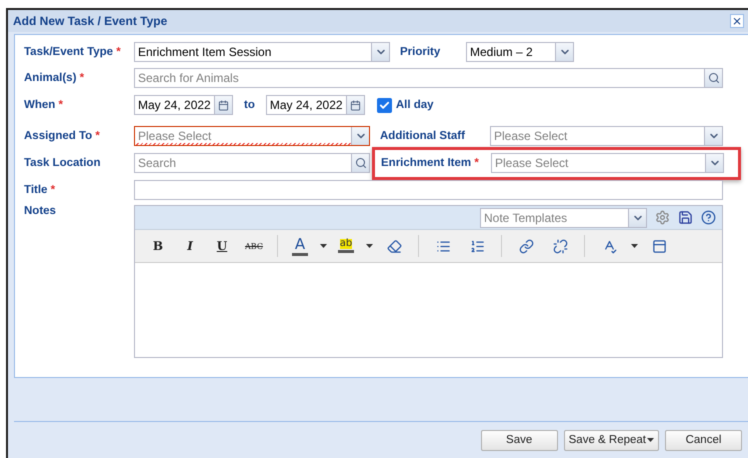  Describe the element at coordinates (62, 136) in the screenshot. I see `field-label: Assigned To *` at that location.